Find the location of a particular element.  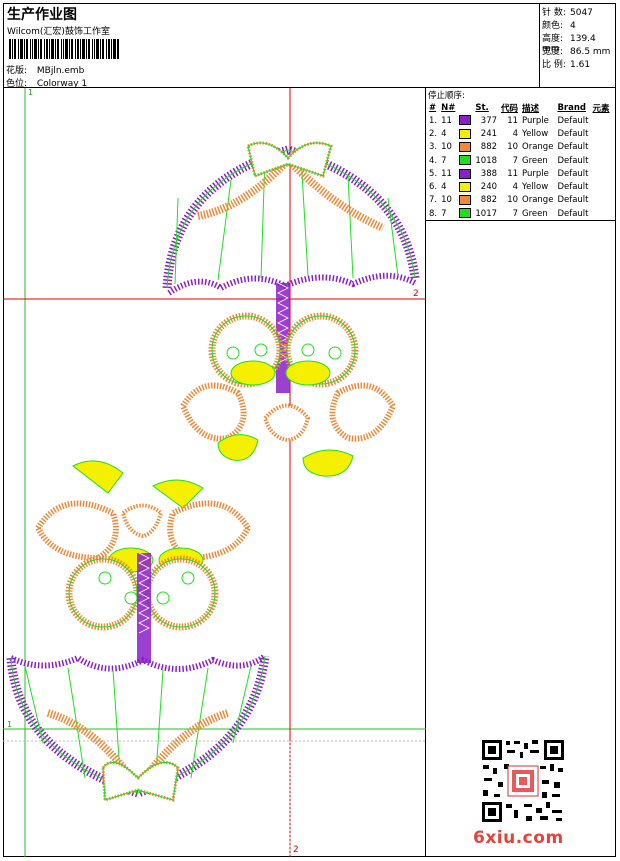

page-title: 生产作业图 is located at coordinates (42, 15).